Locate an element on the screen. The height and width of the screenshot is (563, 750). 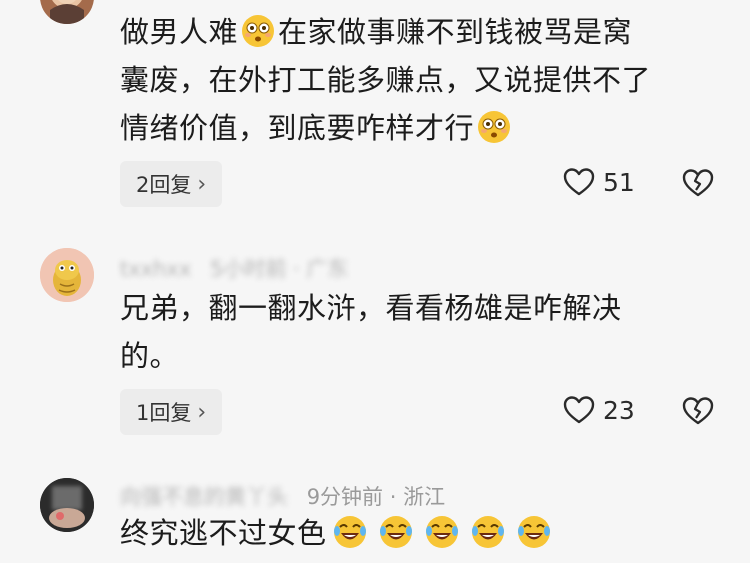
reply-count-label: 2回复 is located at coordinates (164, 185).